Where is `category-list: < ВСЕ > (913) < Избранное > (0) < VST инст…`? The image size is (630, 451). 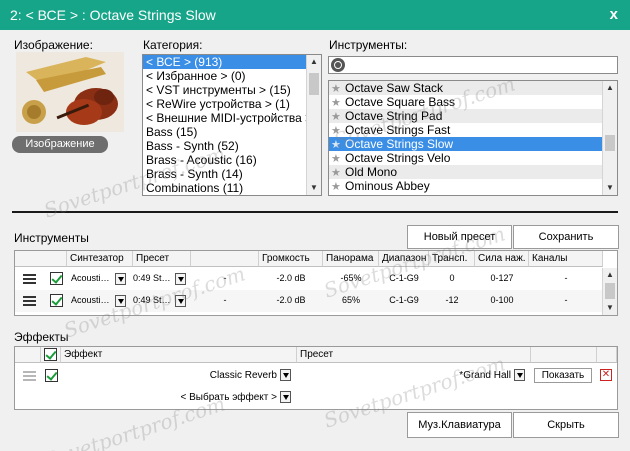
category-list: < ВСЕ > (913) < Избранное > (0) < VST инст… is located at coordinates (232, 125).